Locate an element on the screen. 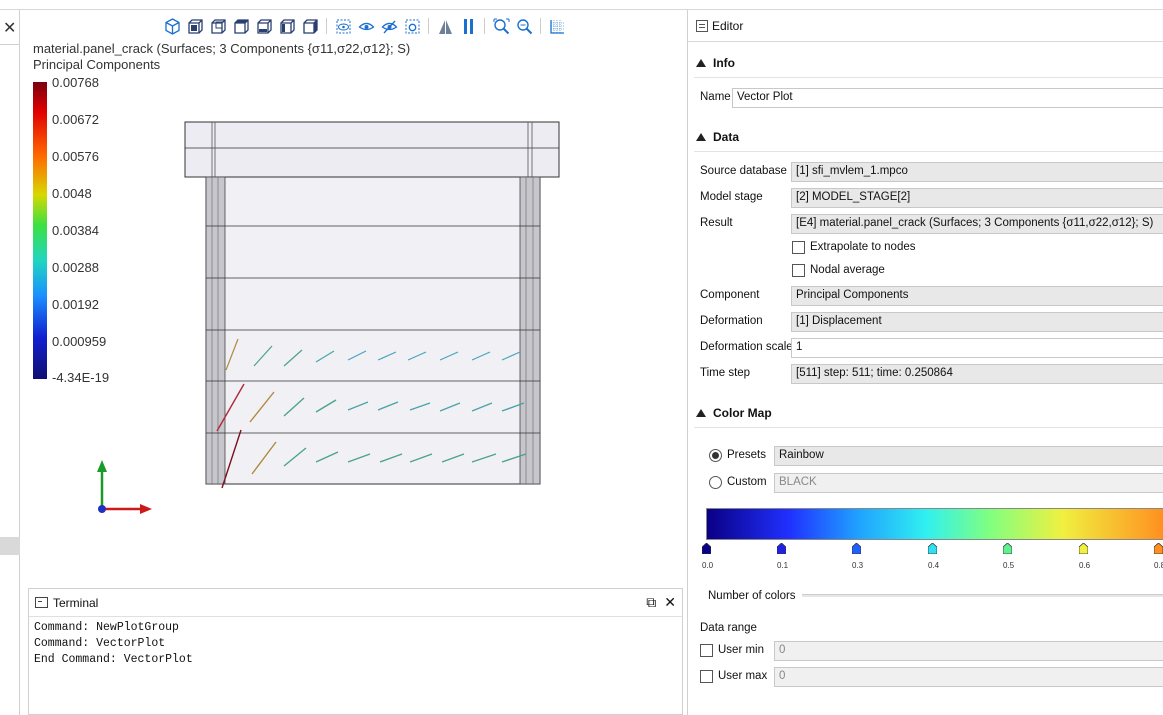  color-stop-label: 0.8 is located at coordinates (1158, 565).